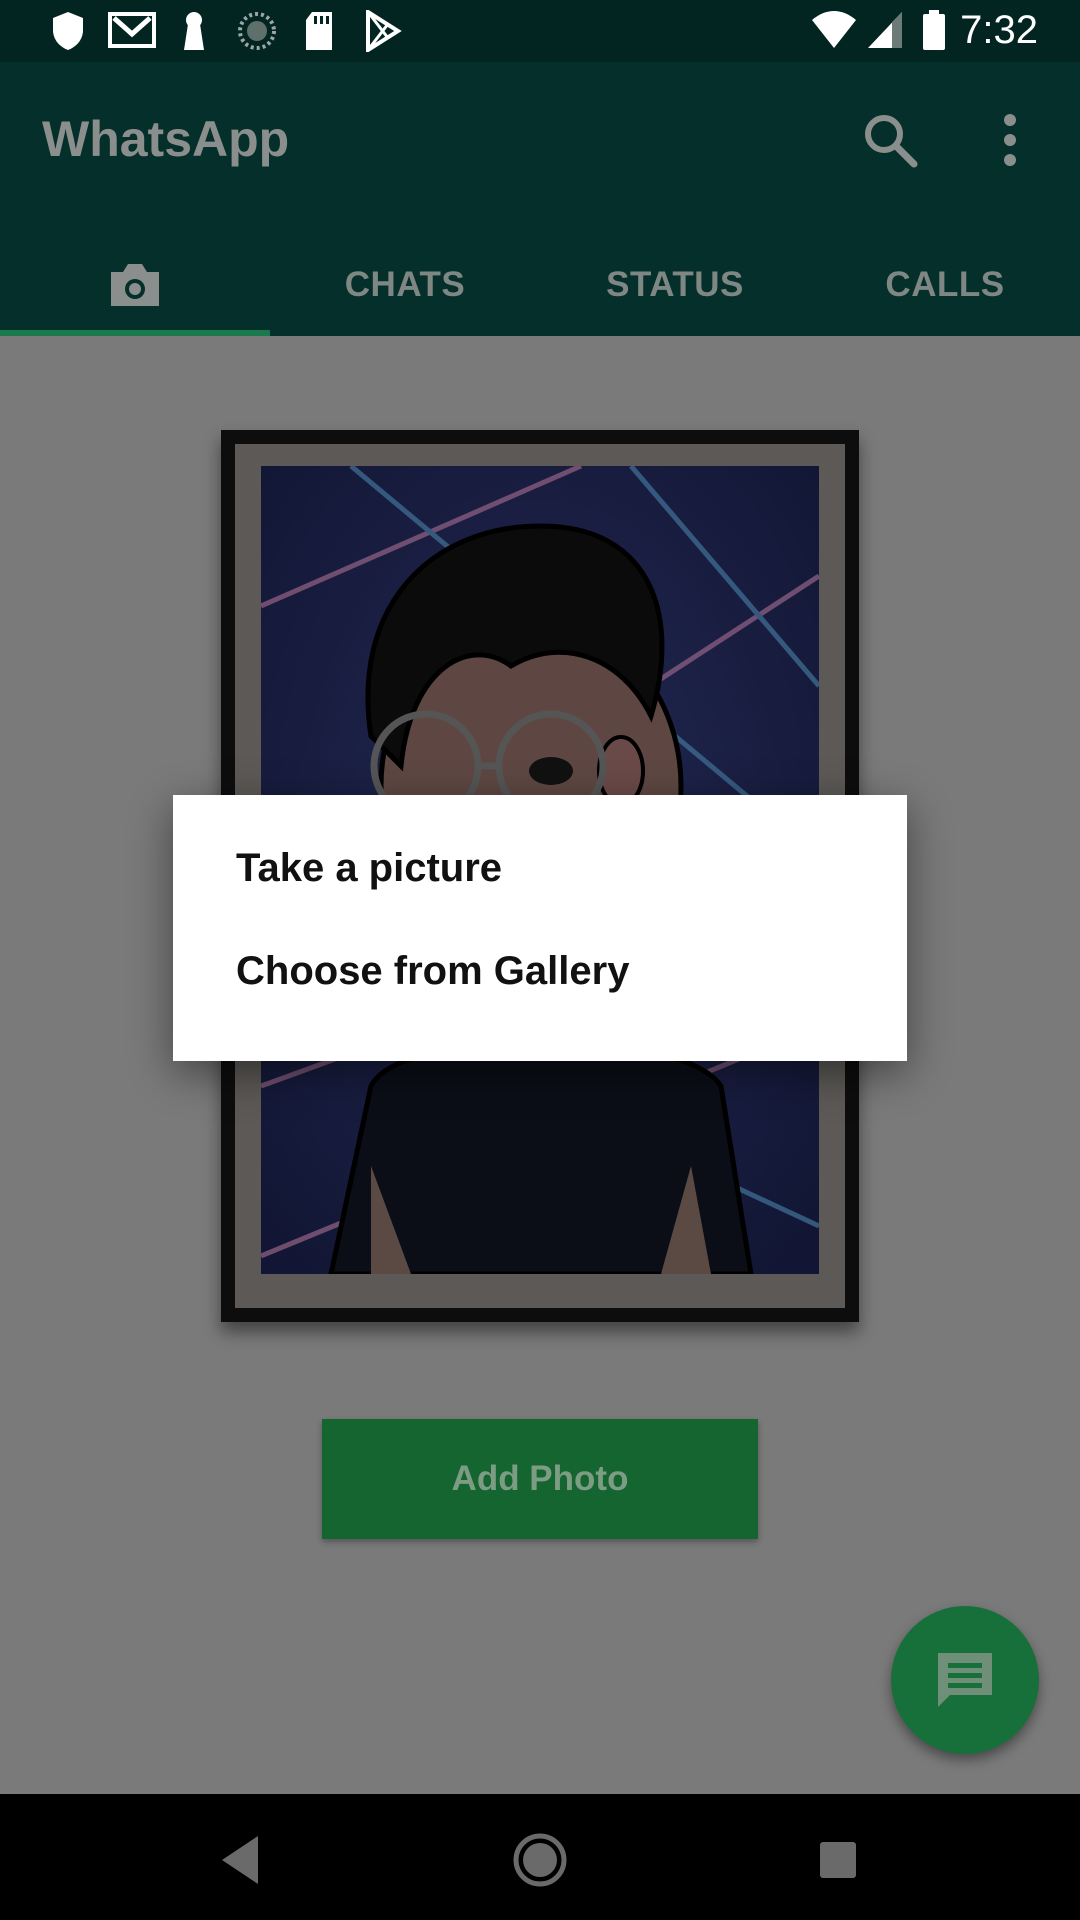  Describe the element at coordinates (240, 1860) in the screenshot. I see `back-icon` at that location.